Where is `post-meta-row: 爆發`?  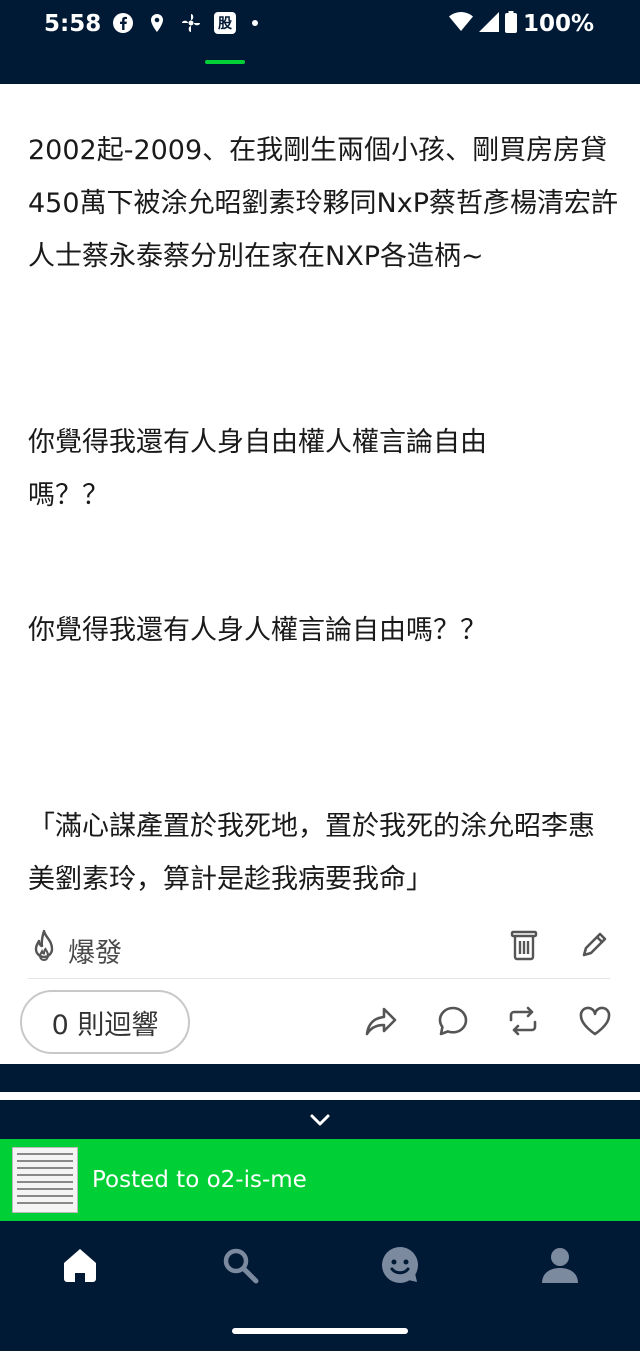
post-meta-row: 爆發 is located at coordinates (320, 949).